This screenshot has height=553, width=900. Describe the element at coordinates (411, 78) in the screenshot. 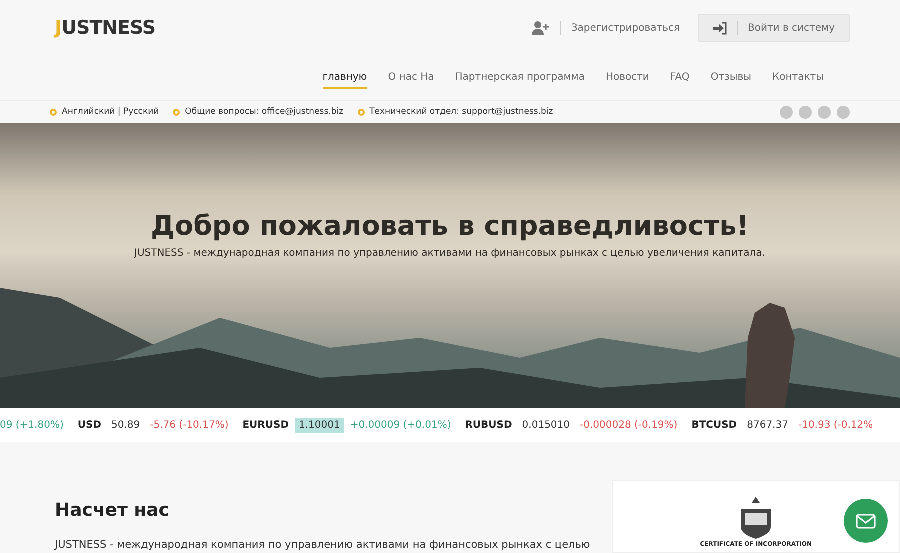

I see `nav-link: О нас На` at that location.